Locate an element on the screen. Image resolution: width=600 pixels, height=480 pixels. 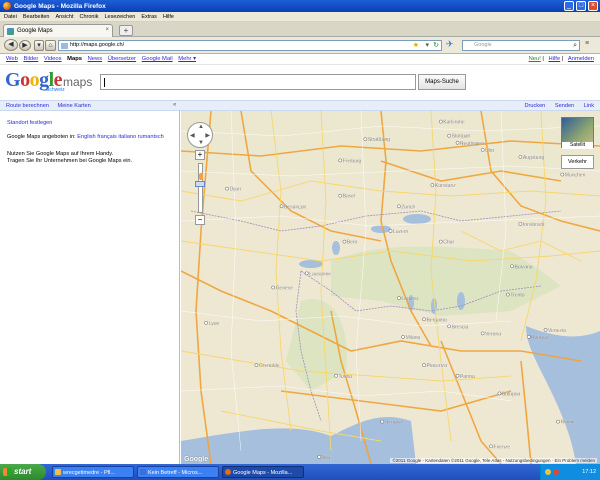
mobile-line: Nutzen Sie Google Maps auf Ihrem Handy. is located at coordinates (60, 154).